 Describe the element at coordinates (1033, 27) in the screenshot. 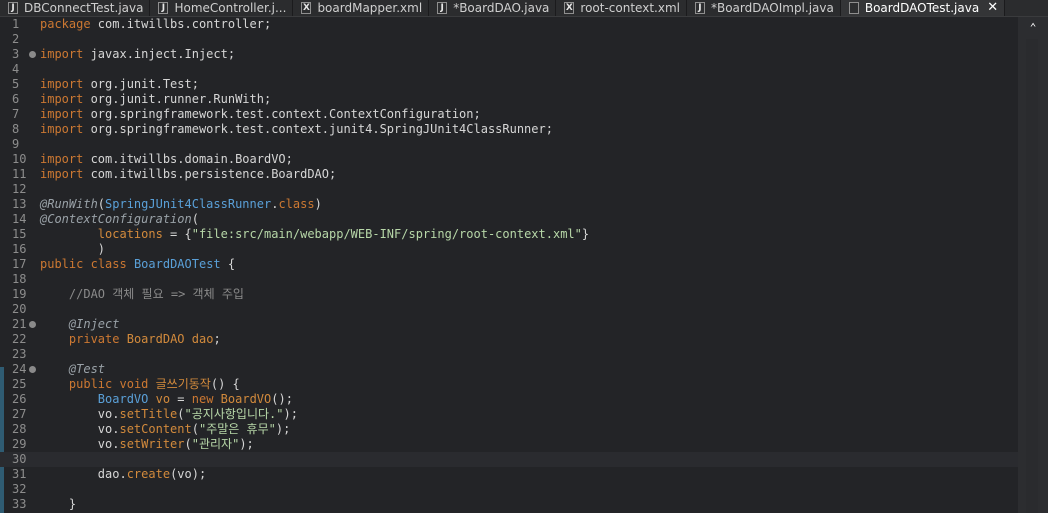

I see `scroll-up-icon: ⌃` at that location.